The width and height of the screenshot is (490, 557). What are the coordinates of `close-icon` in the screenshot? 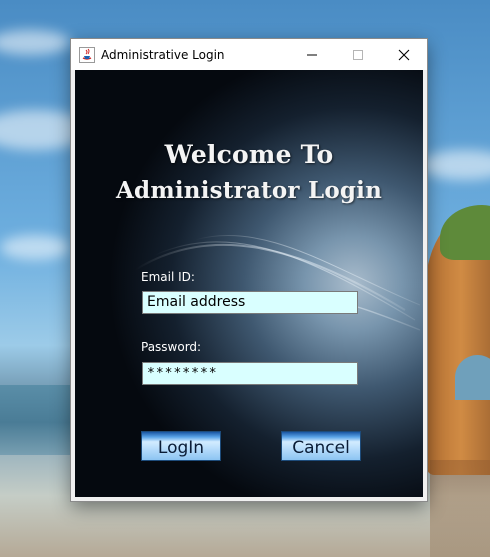 It's located at (404, 54).